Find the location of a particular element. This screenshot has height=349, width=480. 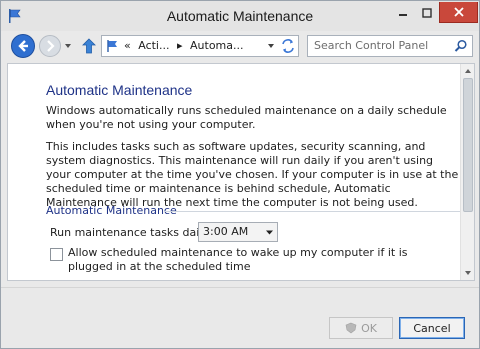

close-icon is located at coordinates (458, 12).